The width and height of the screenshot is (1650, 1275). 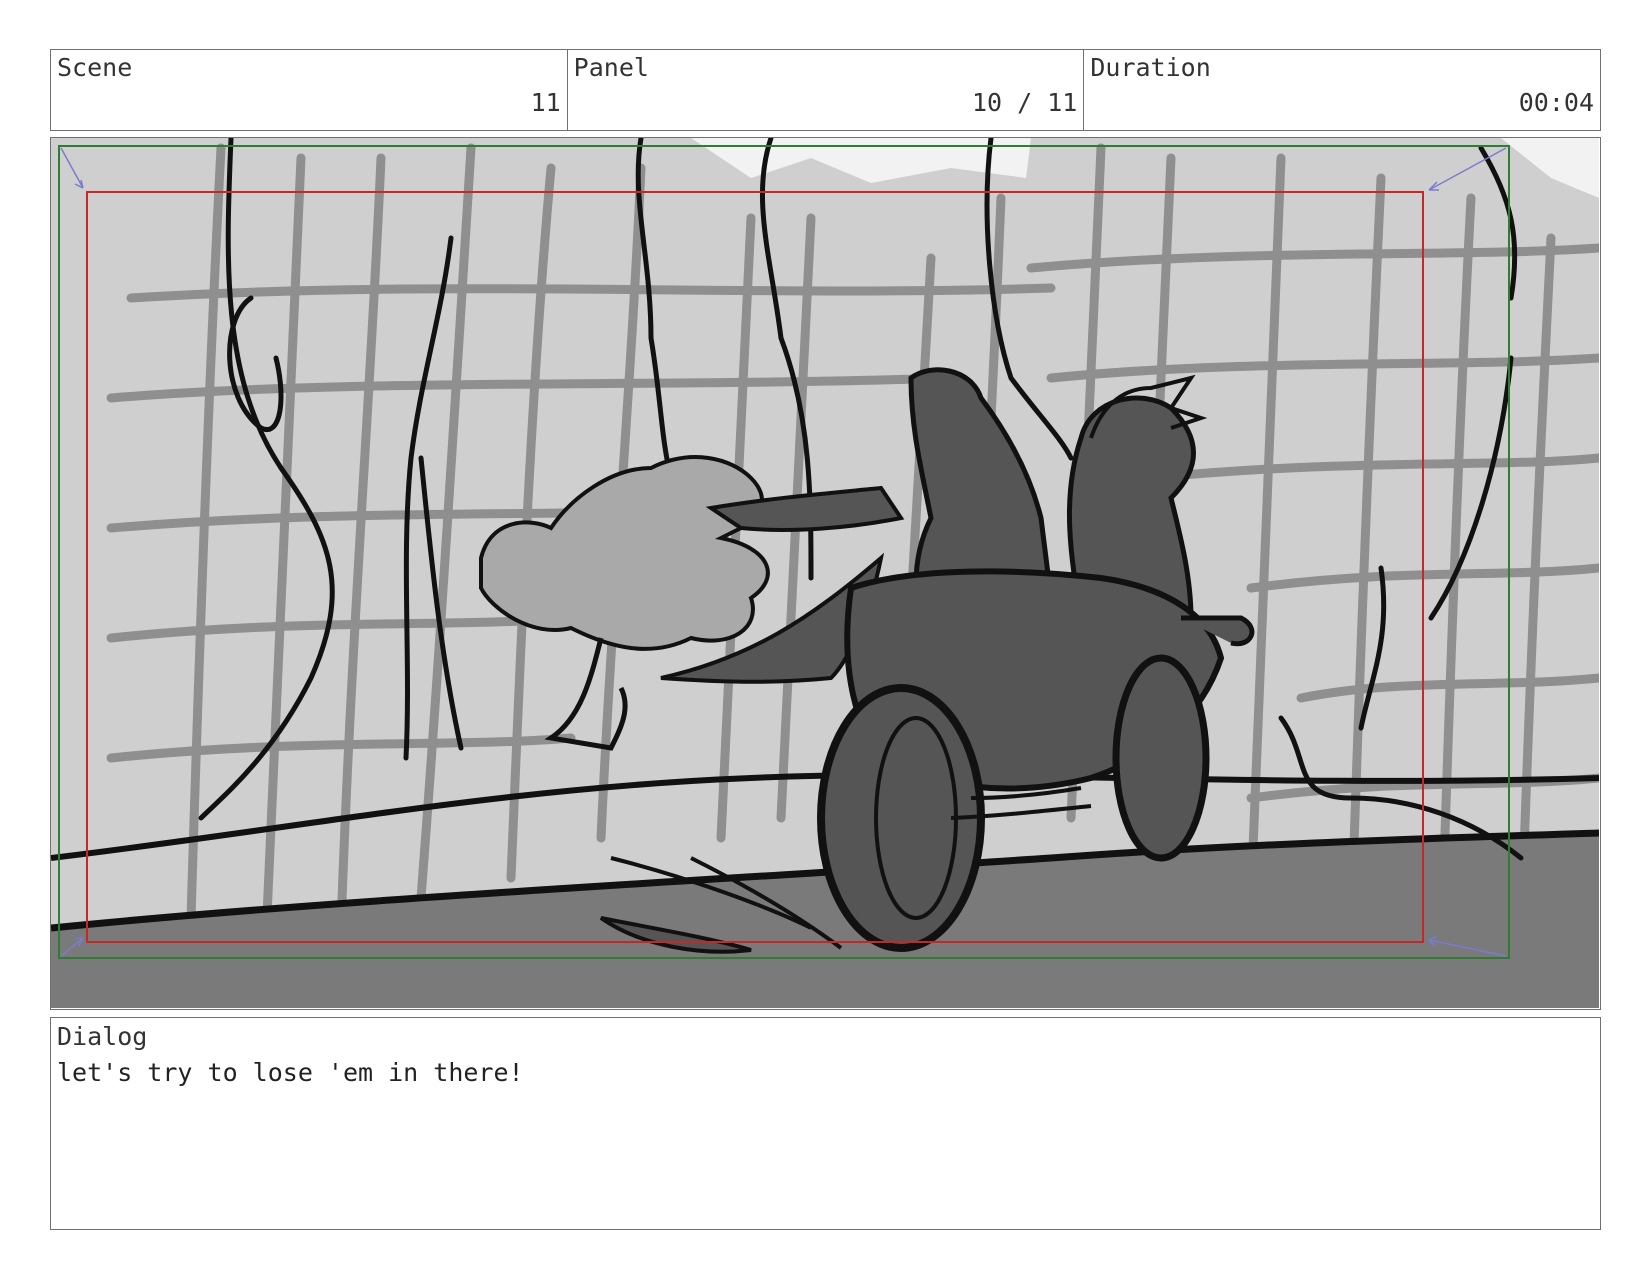 What do you see at coordinates (1161, 758) in the screenshot?
I see `motorcycle-rear-wheel` at bounding box center [1161, 758].